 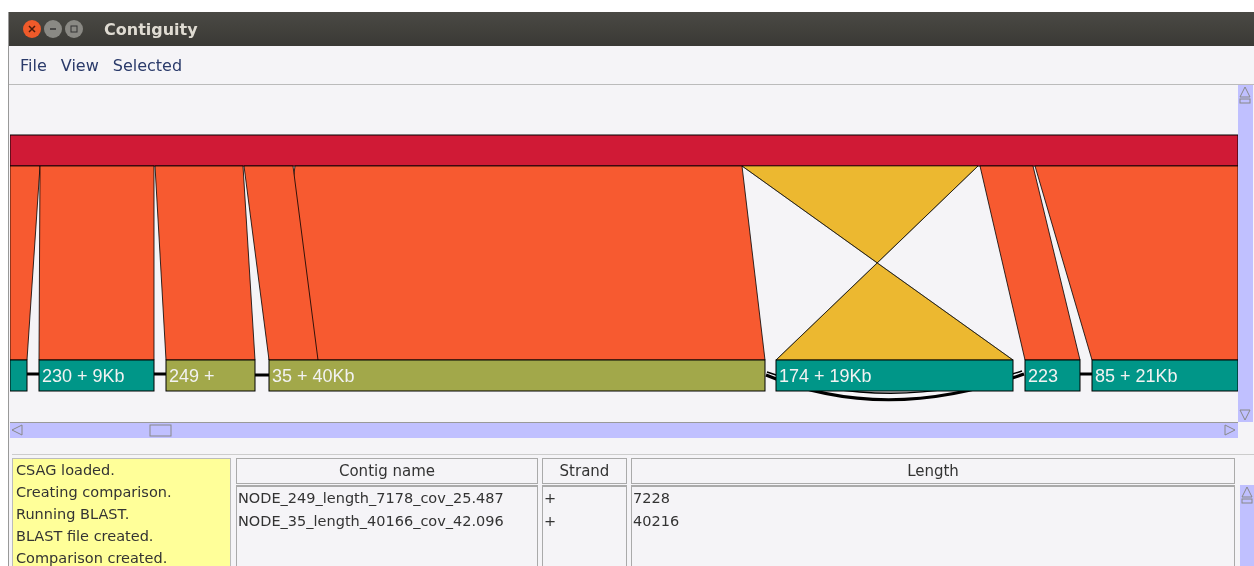 What do you see at coordinates (92, 557) in the screenshot?
I see `log-message: Comparison created.` at bounding box center [92, 557].